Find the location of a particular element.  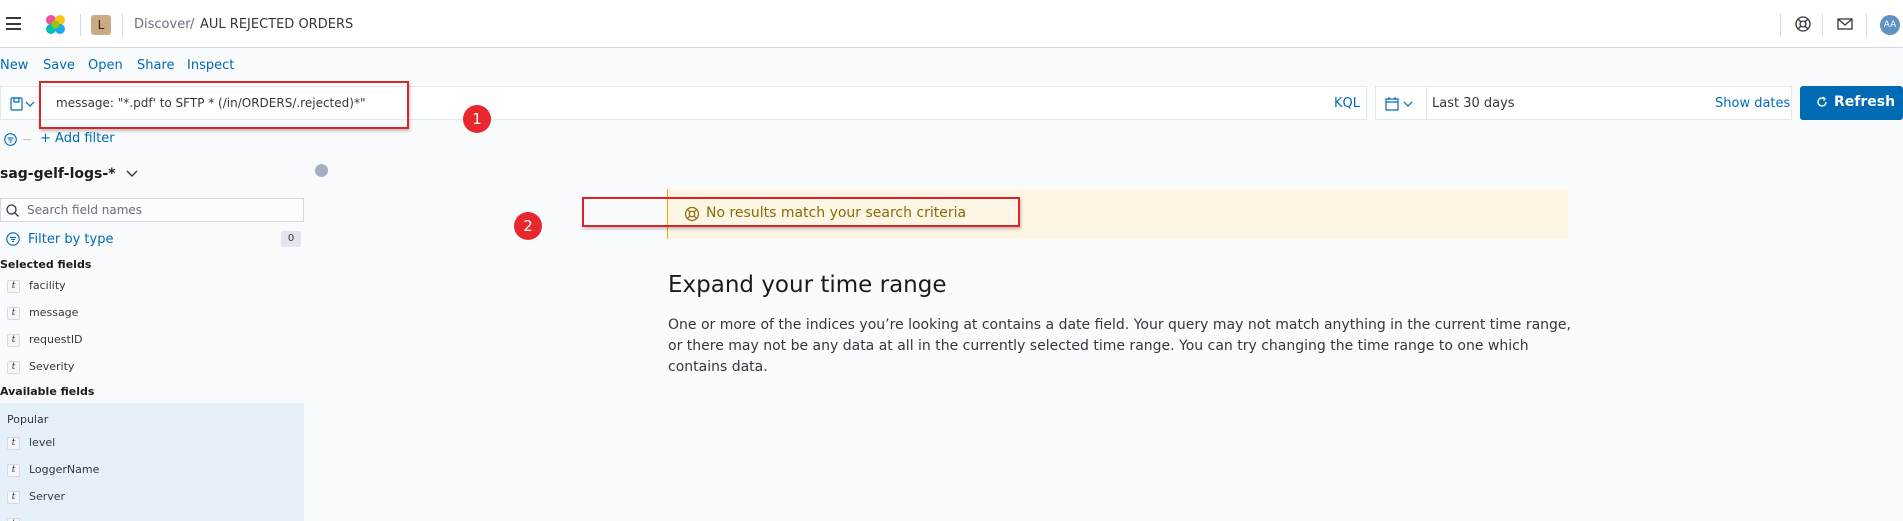

field-item: t is located at coordinates (152, 517).